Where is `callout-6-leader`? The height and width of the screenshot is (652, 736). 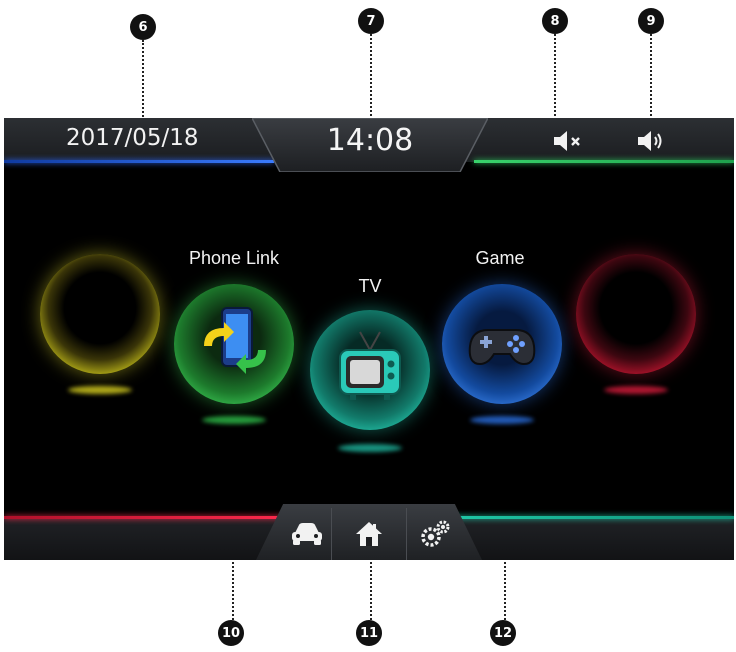
callout-6-leader is located at coordinates (143, 80).